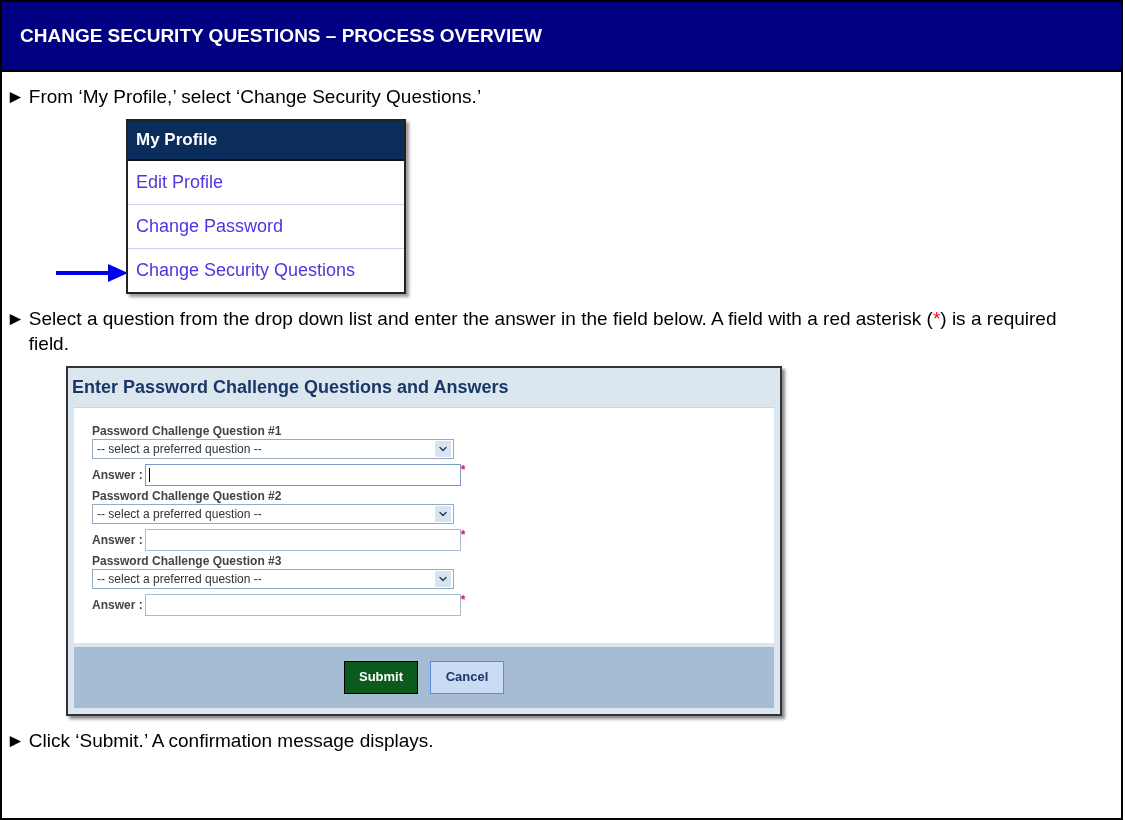  What do you see at coordinates (290, 387) in the screenshot?
I see `form-title: Enter Password Challenge Questions and Answers` at bounding box center [290, 387].